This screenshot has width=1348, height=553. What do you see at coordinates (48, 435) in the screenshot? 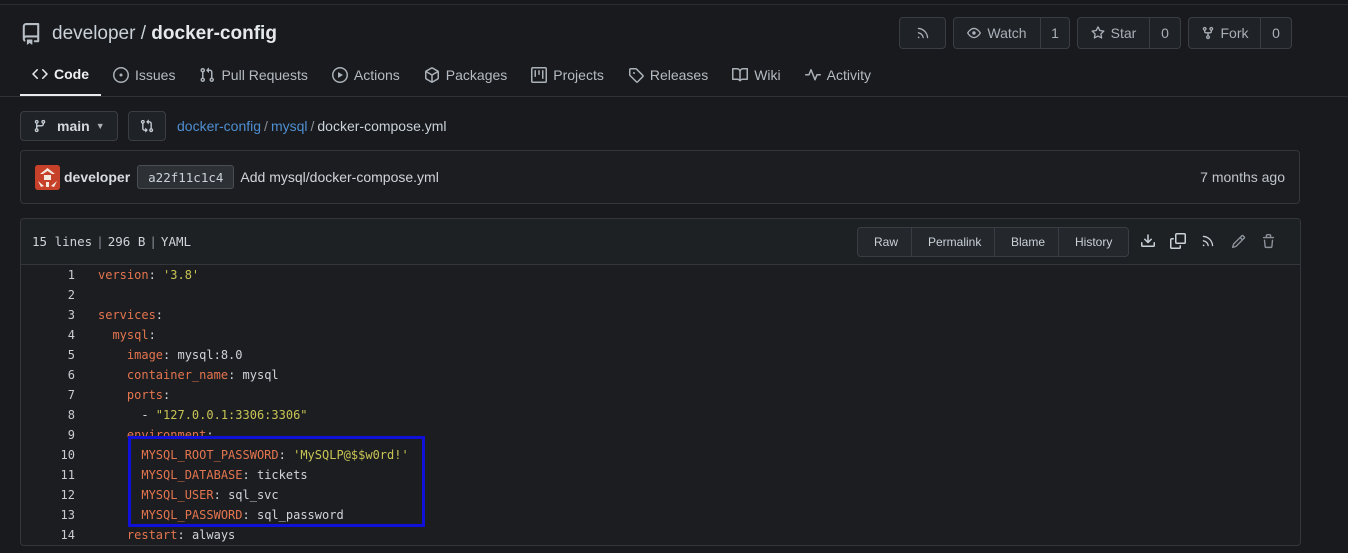
I see `line-number: 9` at bounding box center [48, 435].